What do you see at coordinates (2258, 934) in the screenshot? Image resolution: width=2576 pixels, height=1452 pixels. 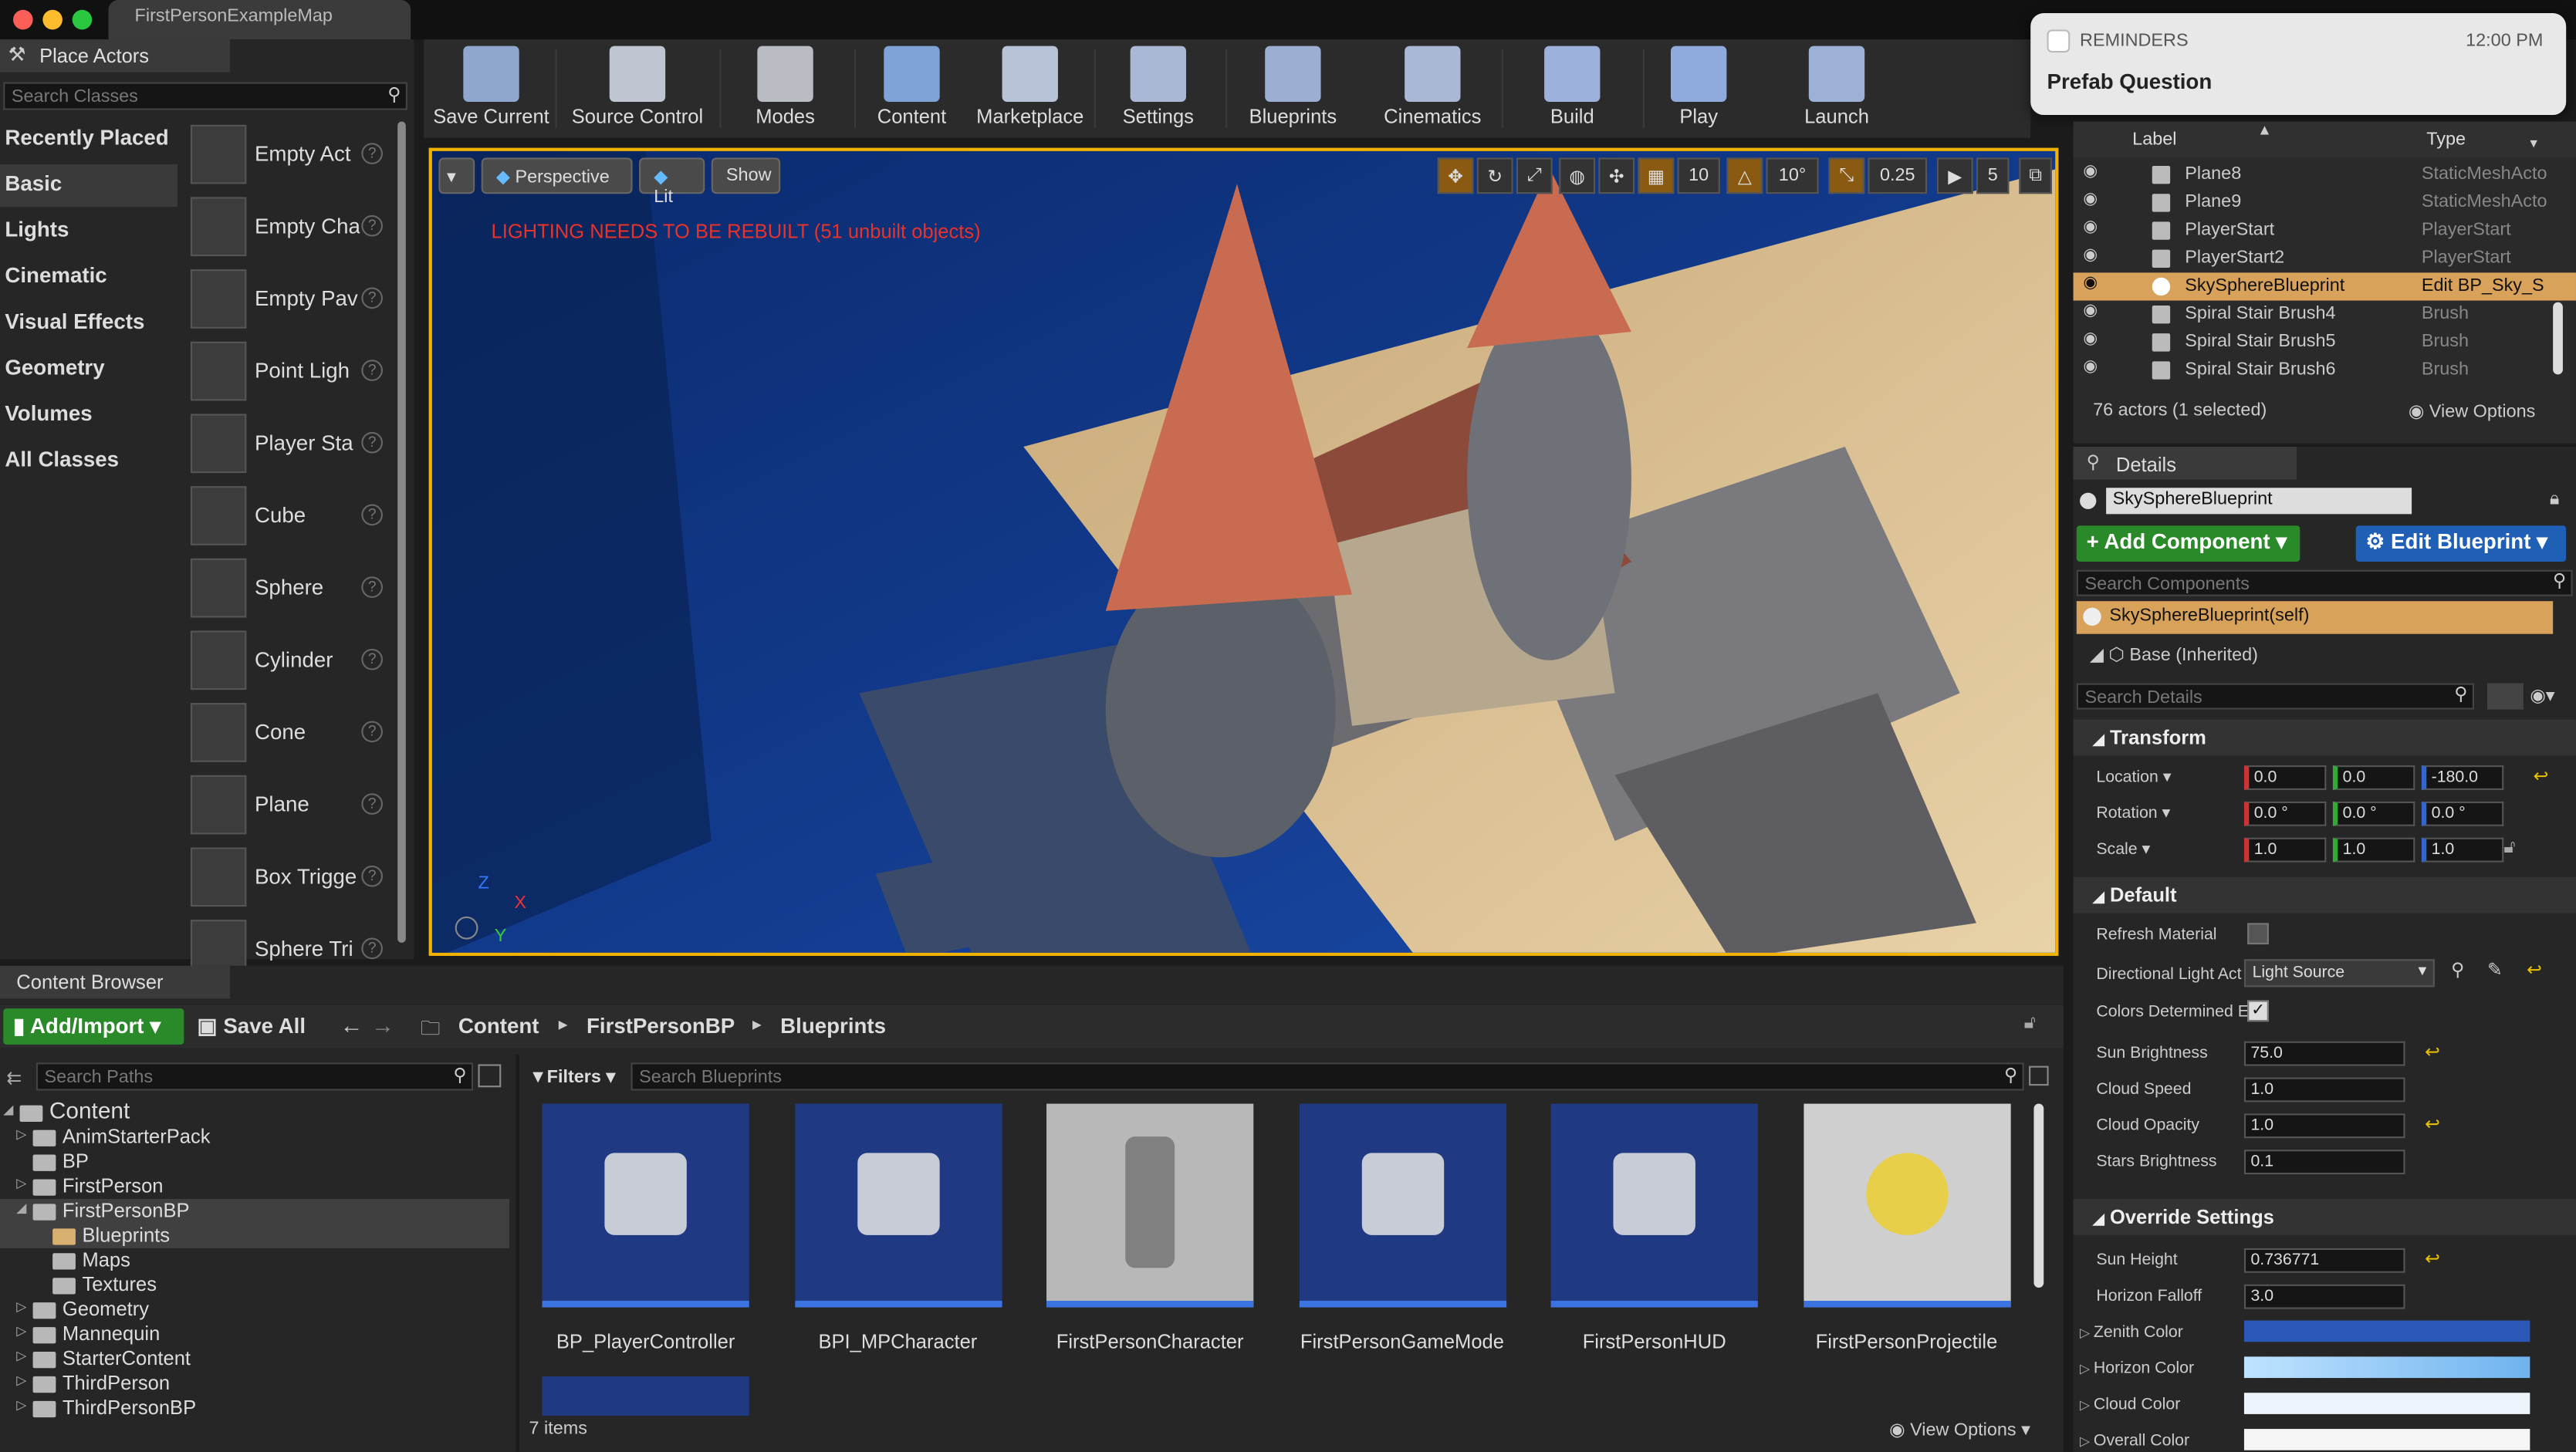 I see `refresh-material-checkbox` at bounding box center [2258, 934].